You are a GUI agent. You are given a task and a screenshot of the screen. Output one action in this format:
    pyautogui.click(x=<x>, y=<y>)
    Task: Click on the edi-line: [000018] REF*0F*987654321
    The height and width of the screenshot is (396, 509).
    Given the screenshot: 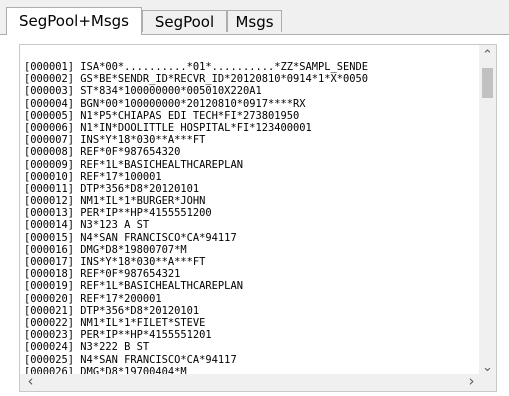 What is the action you would take?
    pyautogui.click(x=102, y=274)
    